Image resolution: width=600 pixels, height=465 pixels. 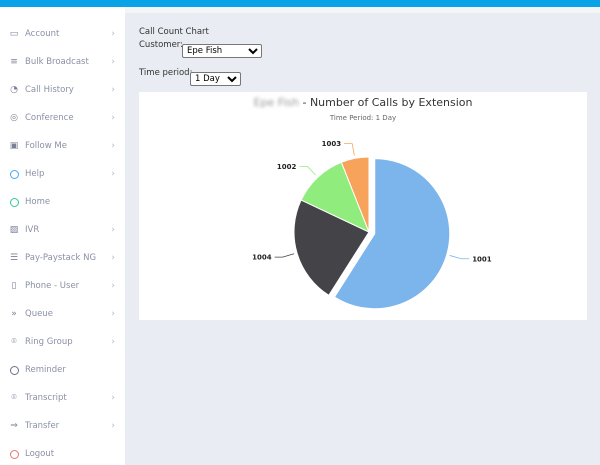 I want to click on sidebar-item-logout: Logout, so click(x=62, y=454).